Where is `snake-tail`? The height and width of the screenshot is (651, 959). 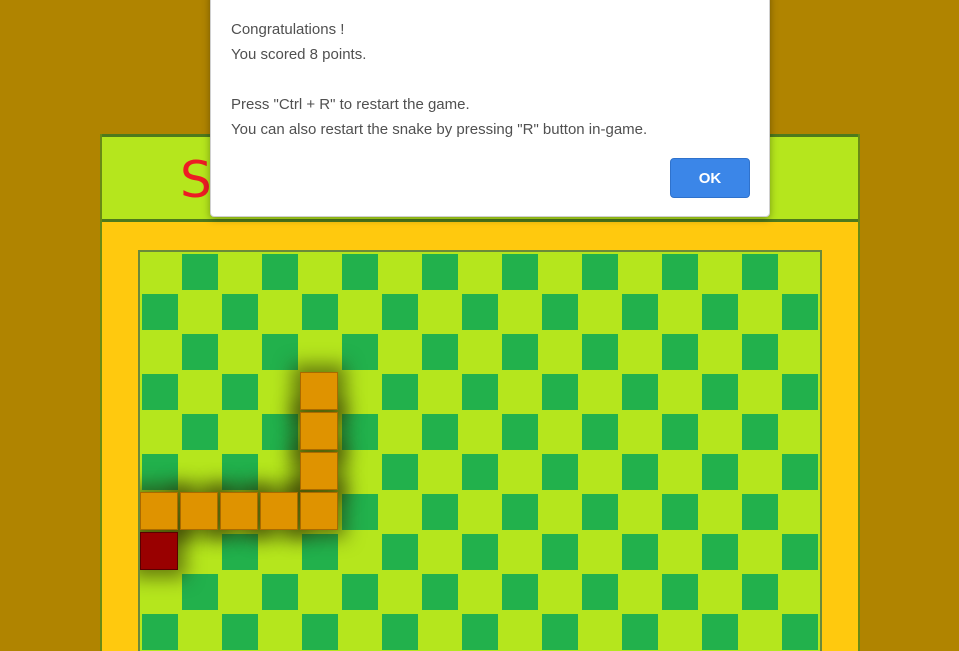 snake-tail is located at coordinates (159, 551).